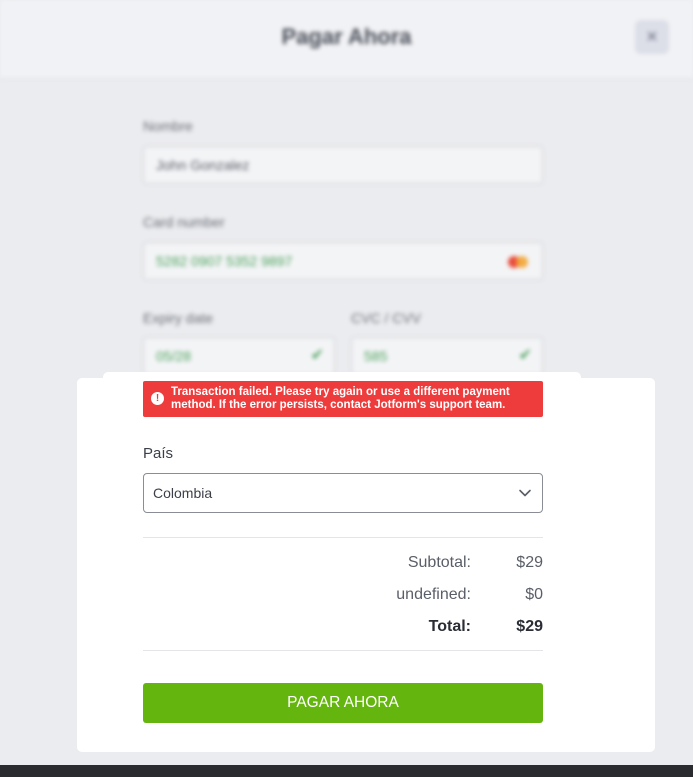 This screenshot has height=777, width=693. I want to click on modal-header: Pagar Ahora ×, so click(346, 39).